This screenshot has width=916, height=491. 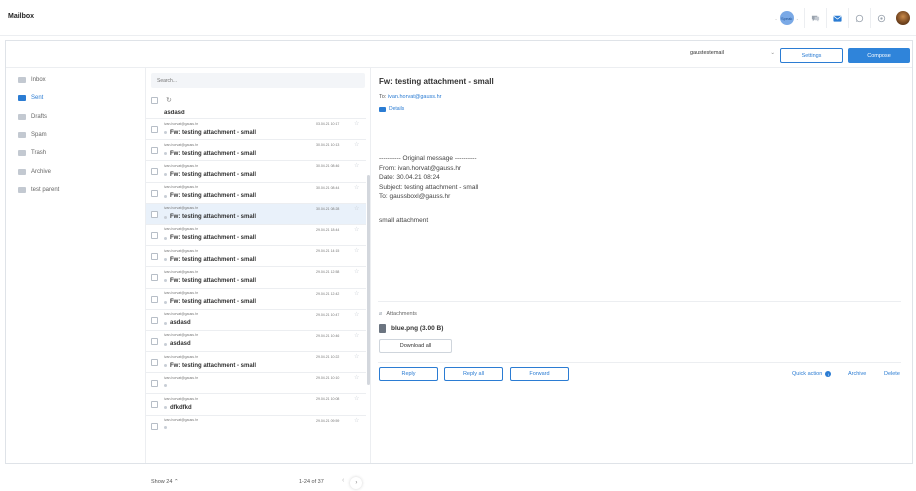 What do you see at coordinates (328, 251) in the screenshot?
I see `row-date: 29.04.21 14:15` at bounding box center [328, 251].